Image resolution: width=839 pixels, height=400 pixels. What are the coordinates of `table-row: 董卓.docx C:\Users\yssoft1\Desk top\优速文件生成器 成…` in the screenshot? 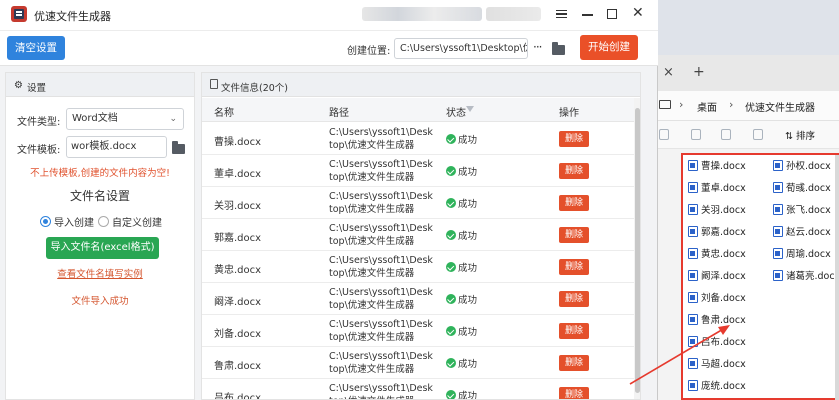 It's located at (418, 171).